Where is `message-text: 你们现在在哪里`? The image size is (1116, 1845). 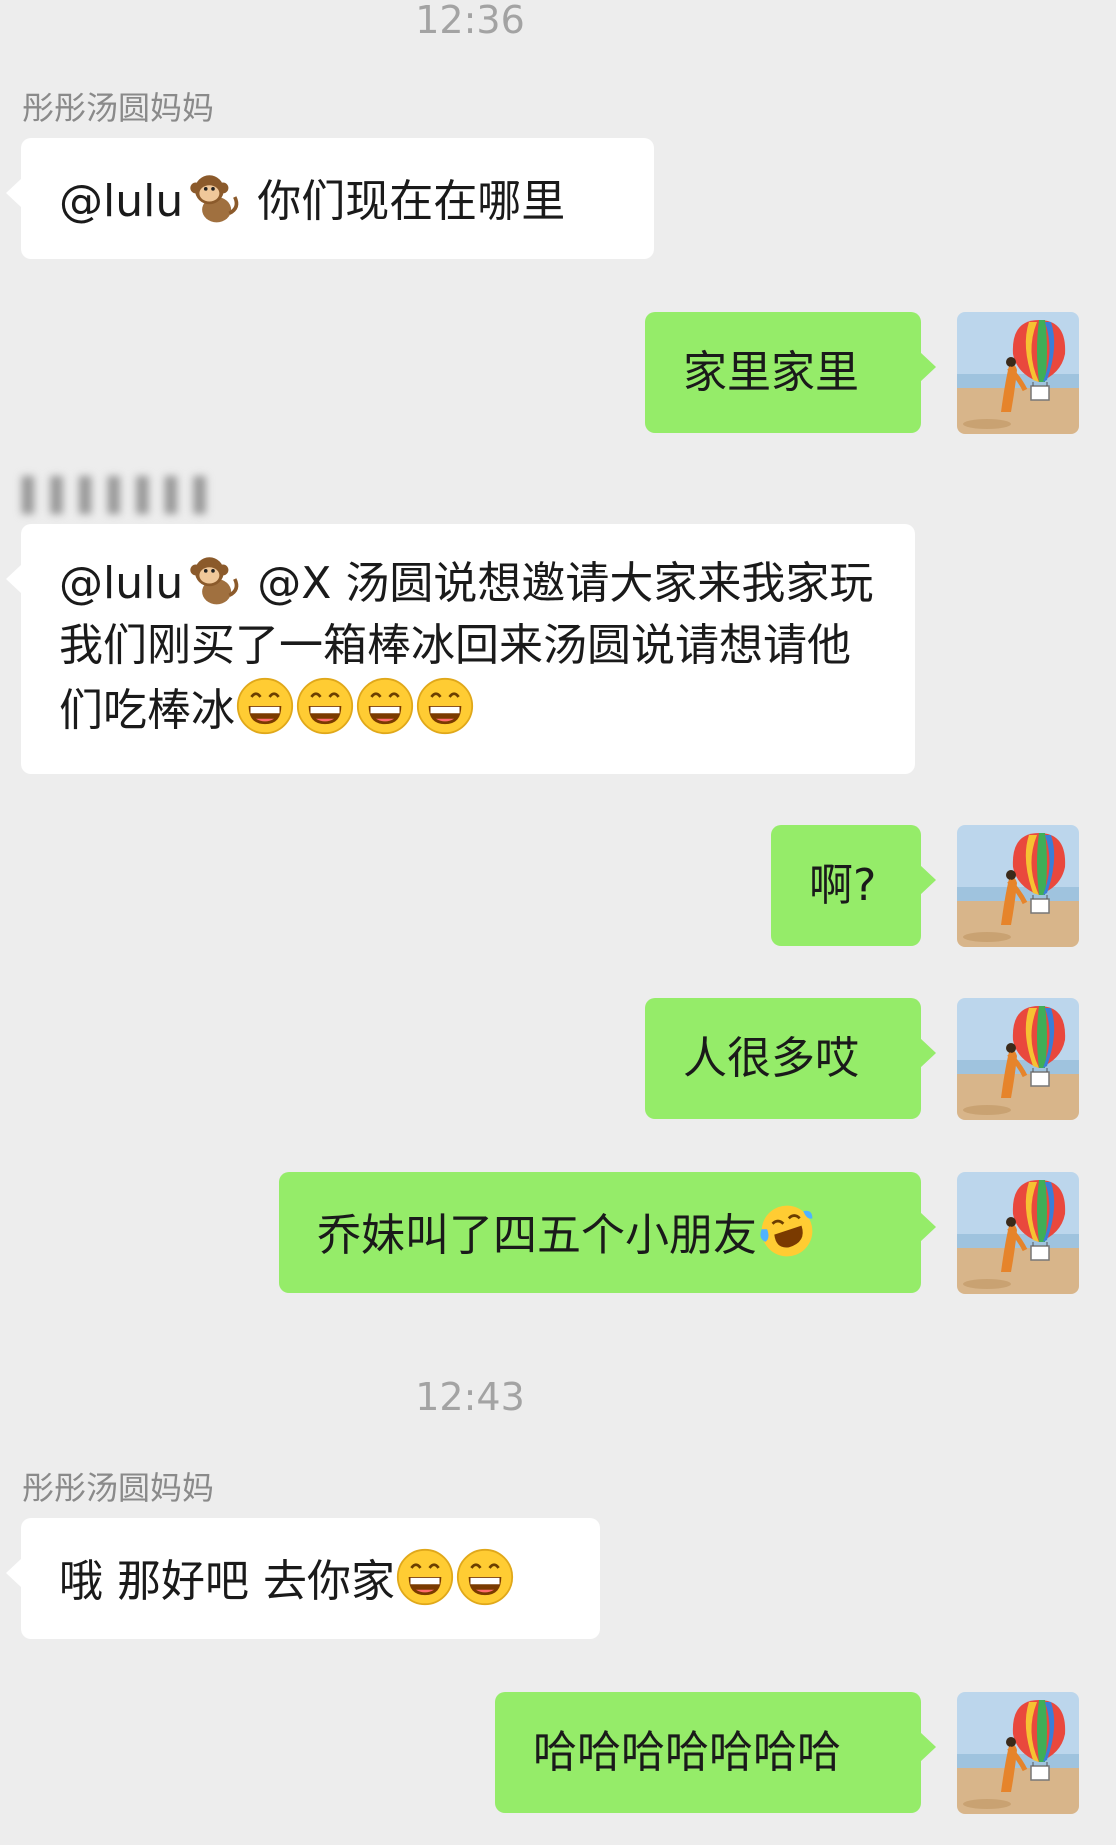 message-text: 你们现在在哪里 is located at coordinates (404, 201).